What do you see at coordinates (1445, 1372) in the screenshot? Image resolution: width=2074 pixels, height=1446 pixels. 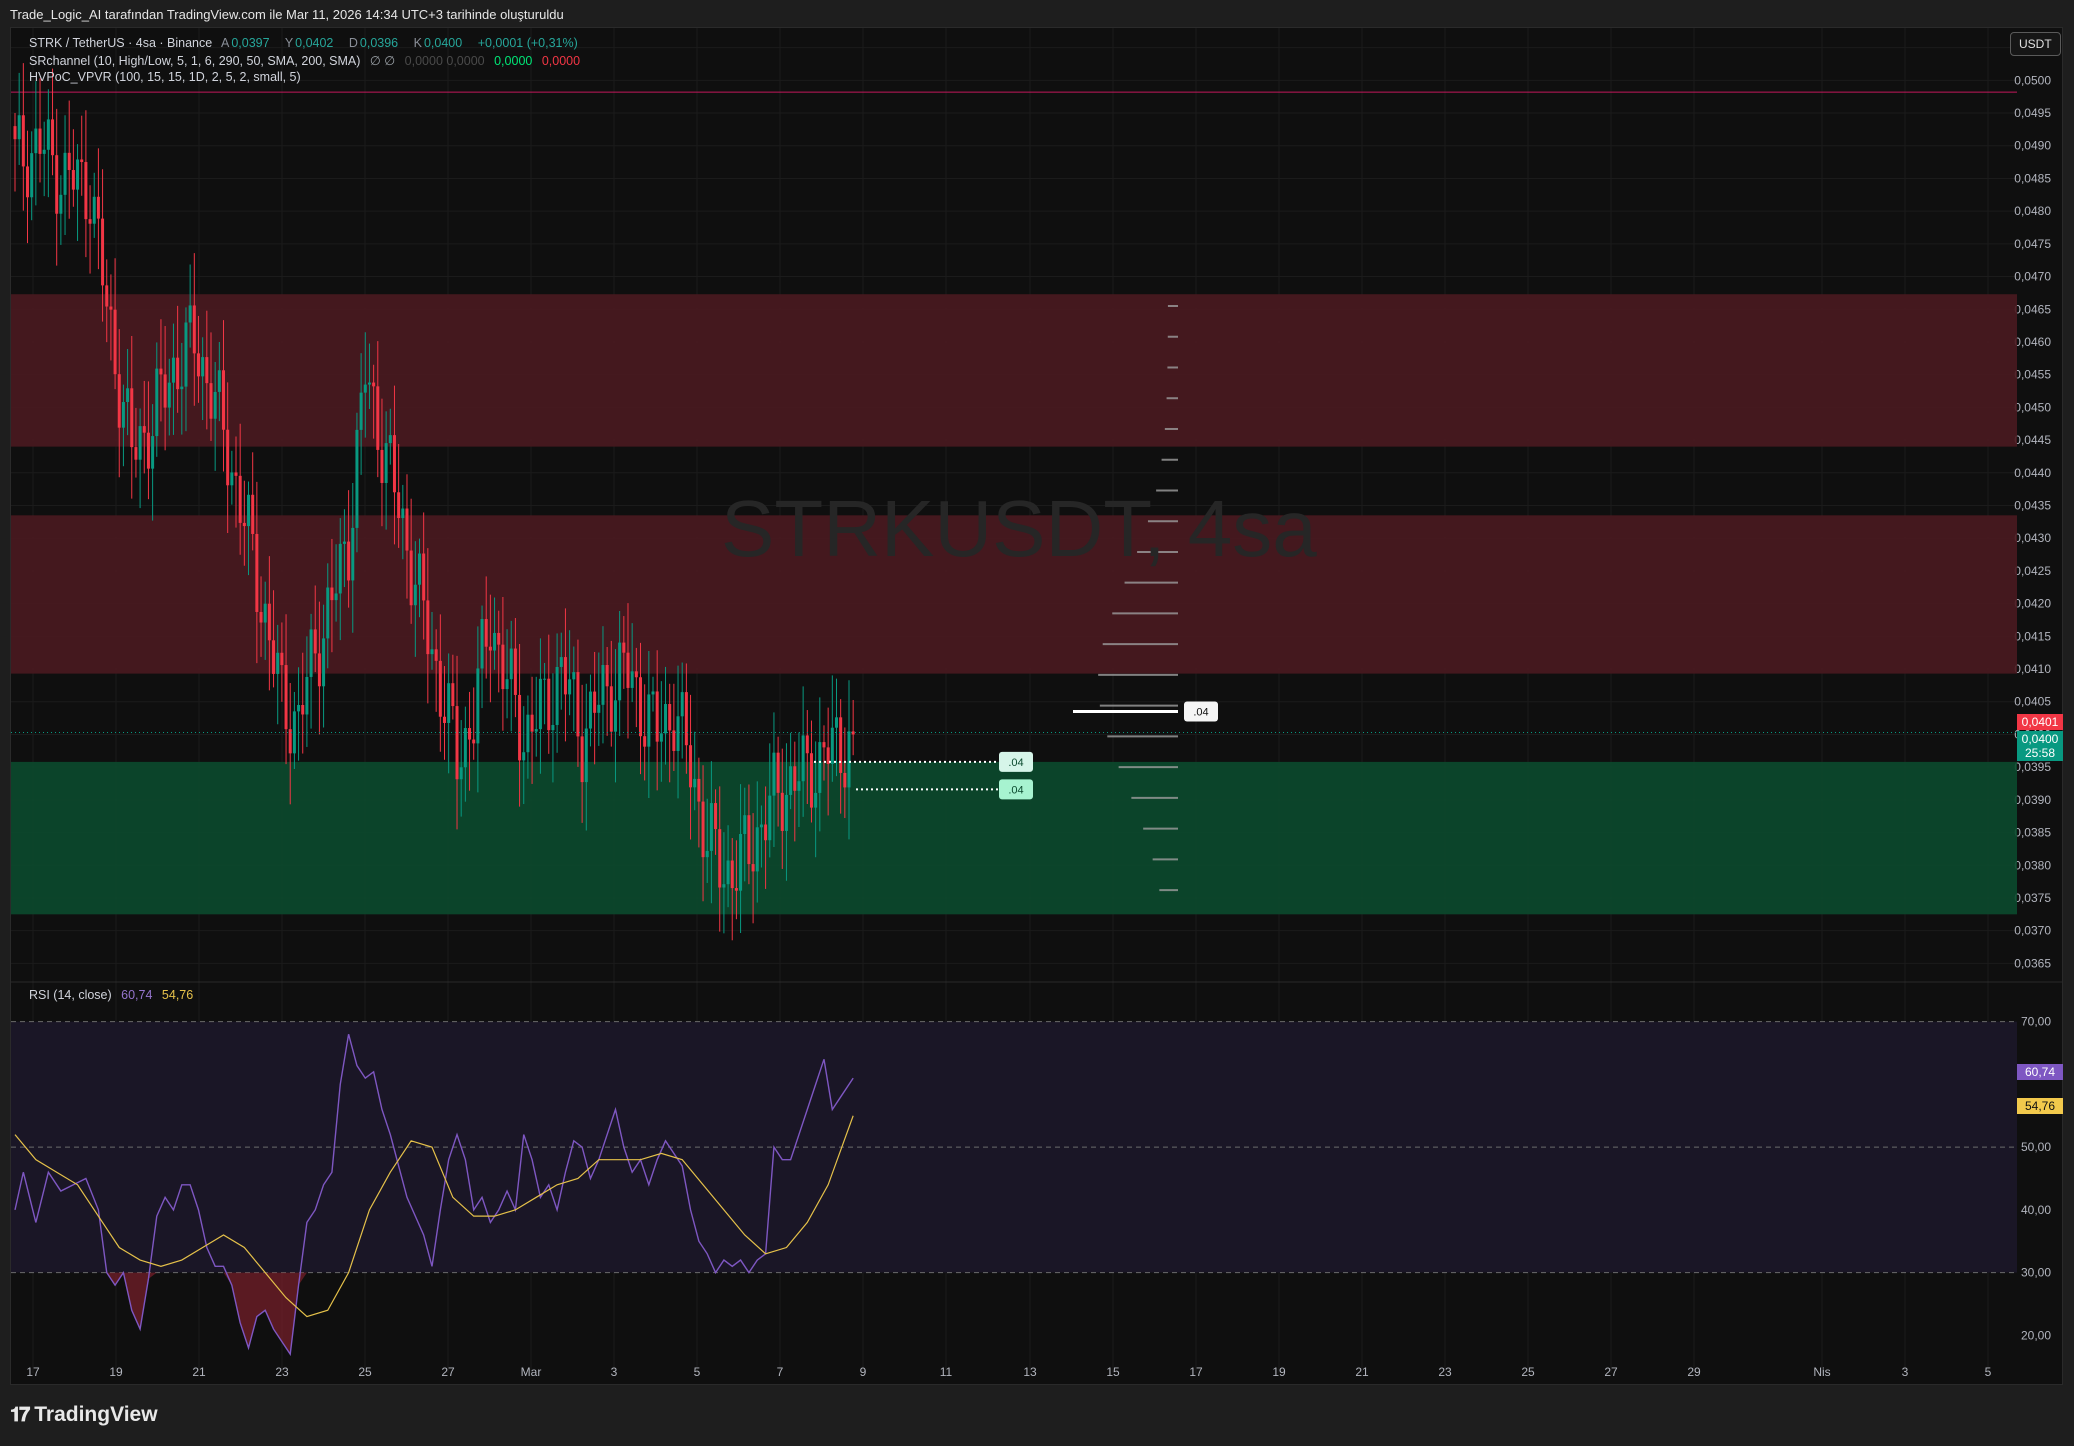 I see `x-tick-label: 23` at bounding box center [1445, 1372].